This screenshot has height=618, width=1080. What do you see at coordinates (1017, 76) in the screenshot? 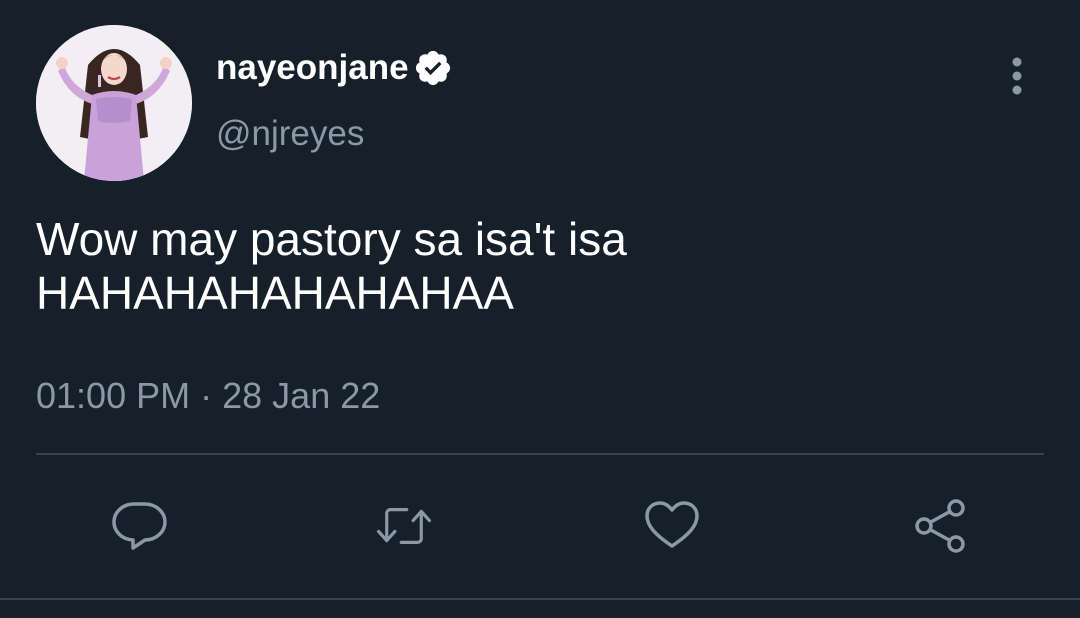
I see `more-options-icon` at bounding box center [1017, 76].